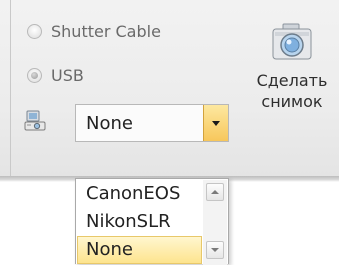 This screenshot has width=339, height=265. I want to click on radio-shutter-cable-label: Shutter Cable, so click(106, 31).